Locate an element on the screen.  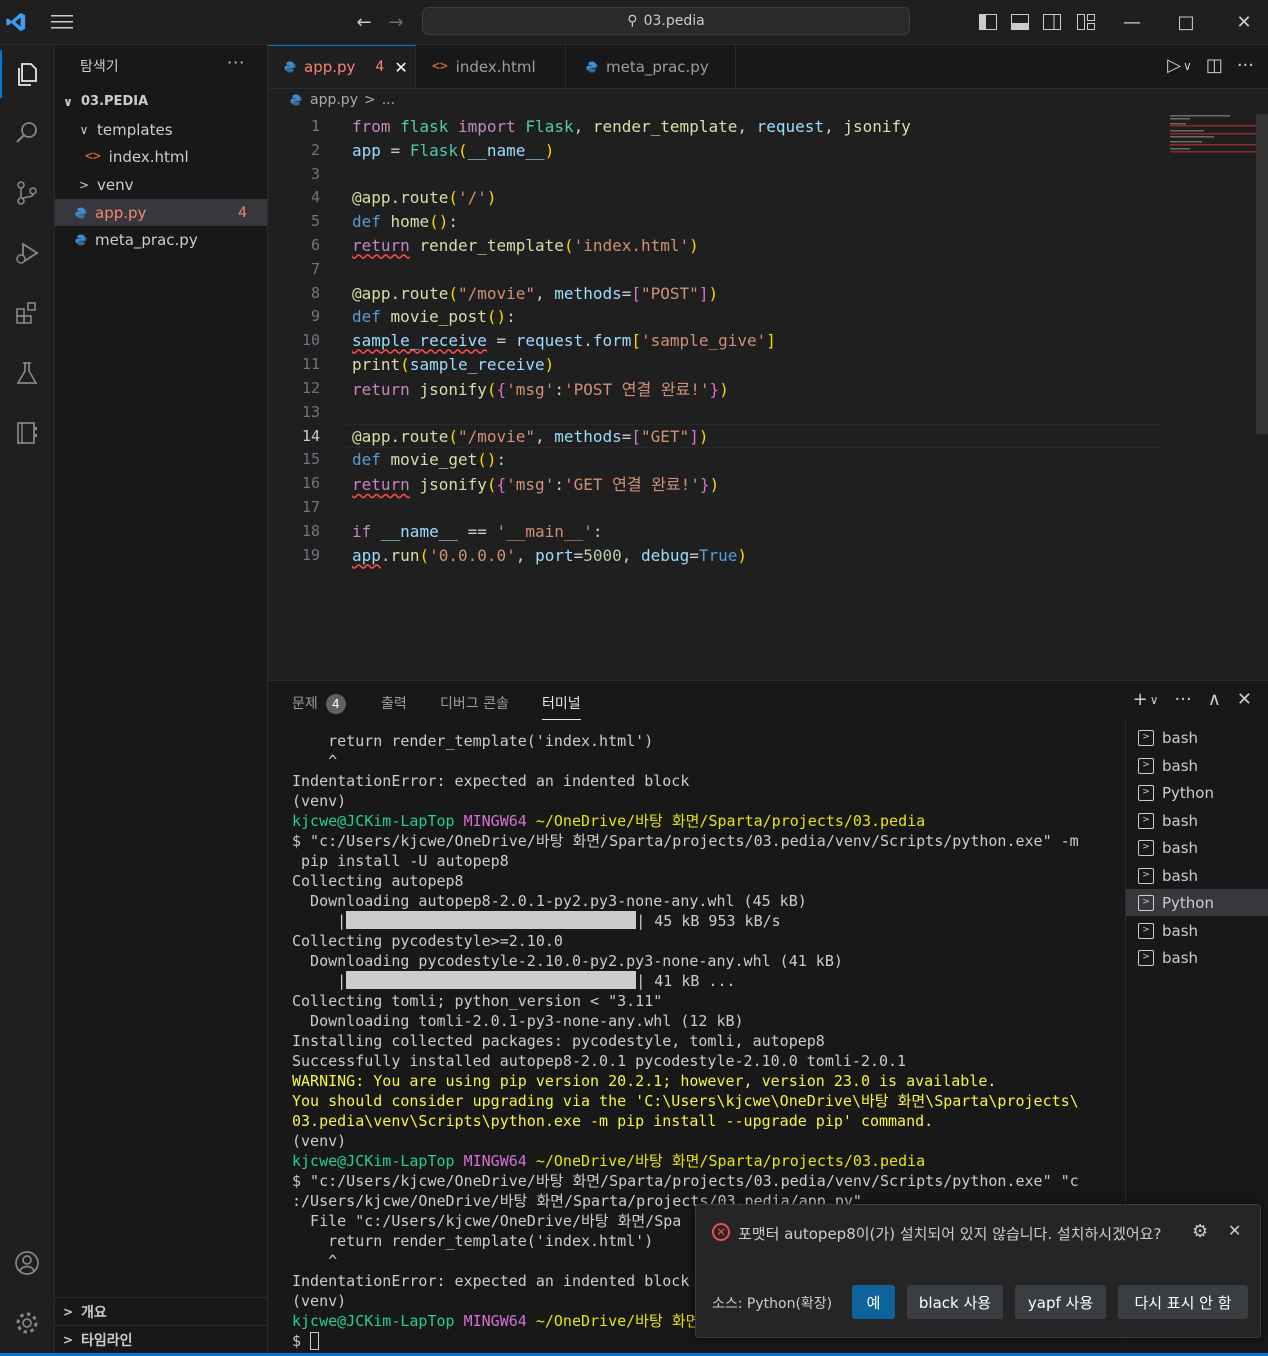
line-number: 3 is located at coordinates (315, 174).